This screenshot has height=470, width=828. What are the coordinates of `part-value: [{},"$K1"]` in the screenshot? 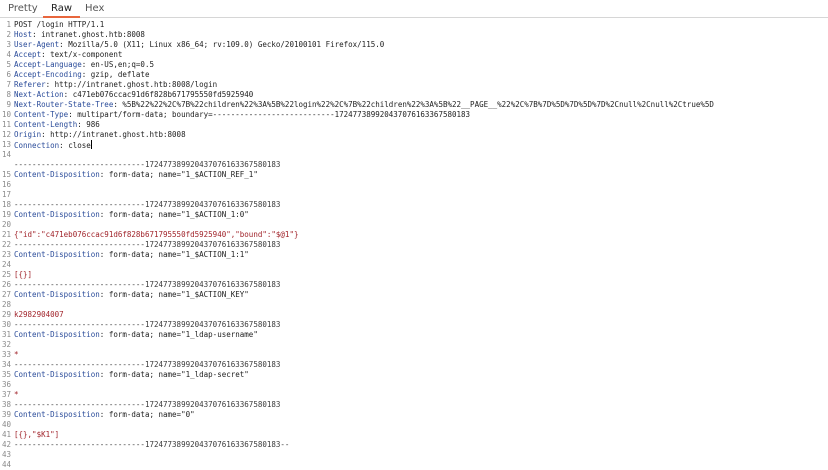 It's located at (37, 434).